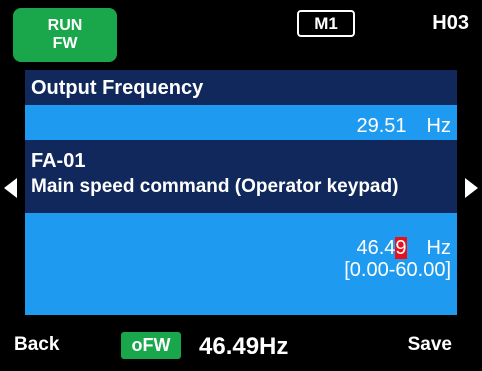  What do you see at coordinates (438, 126) in the screenshot?
I see `monitor-unit: Hz` at bounding box center [438, 126].